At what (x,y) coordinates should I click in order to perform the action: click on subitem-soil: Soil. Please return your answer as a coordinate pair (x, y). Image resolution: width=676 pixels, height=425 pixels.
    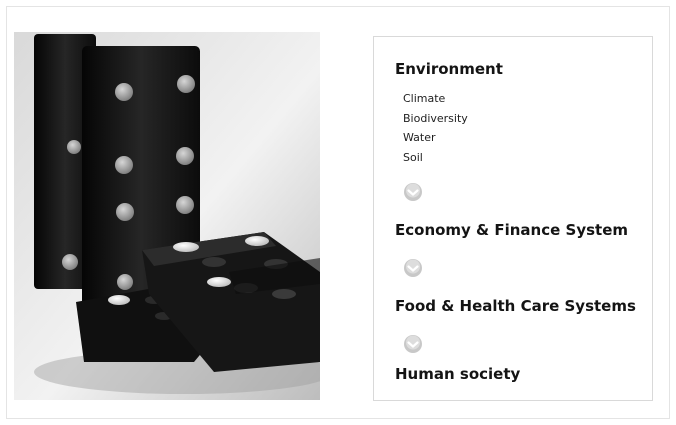
    Looking at the image, I should click on (435, 158).